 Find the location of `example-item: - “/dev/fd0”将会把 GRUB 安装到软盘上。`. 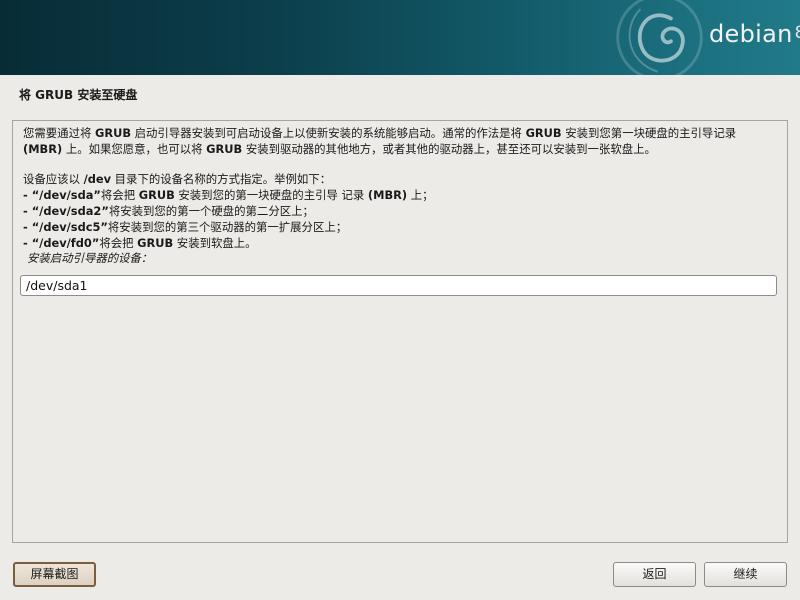

example-item: - “/dev/fd0”将会把 GRUB 安装到软盘上。 is located at coordinates (140, 243).